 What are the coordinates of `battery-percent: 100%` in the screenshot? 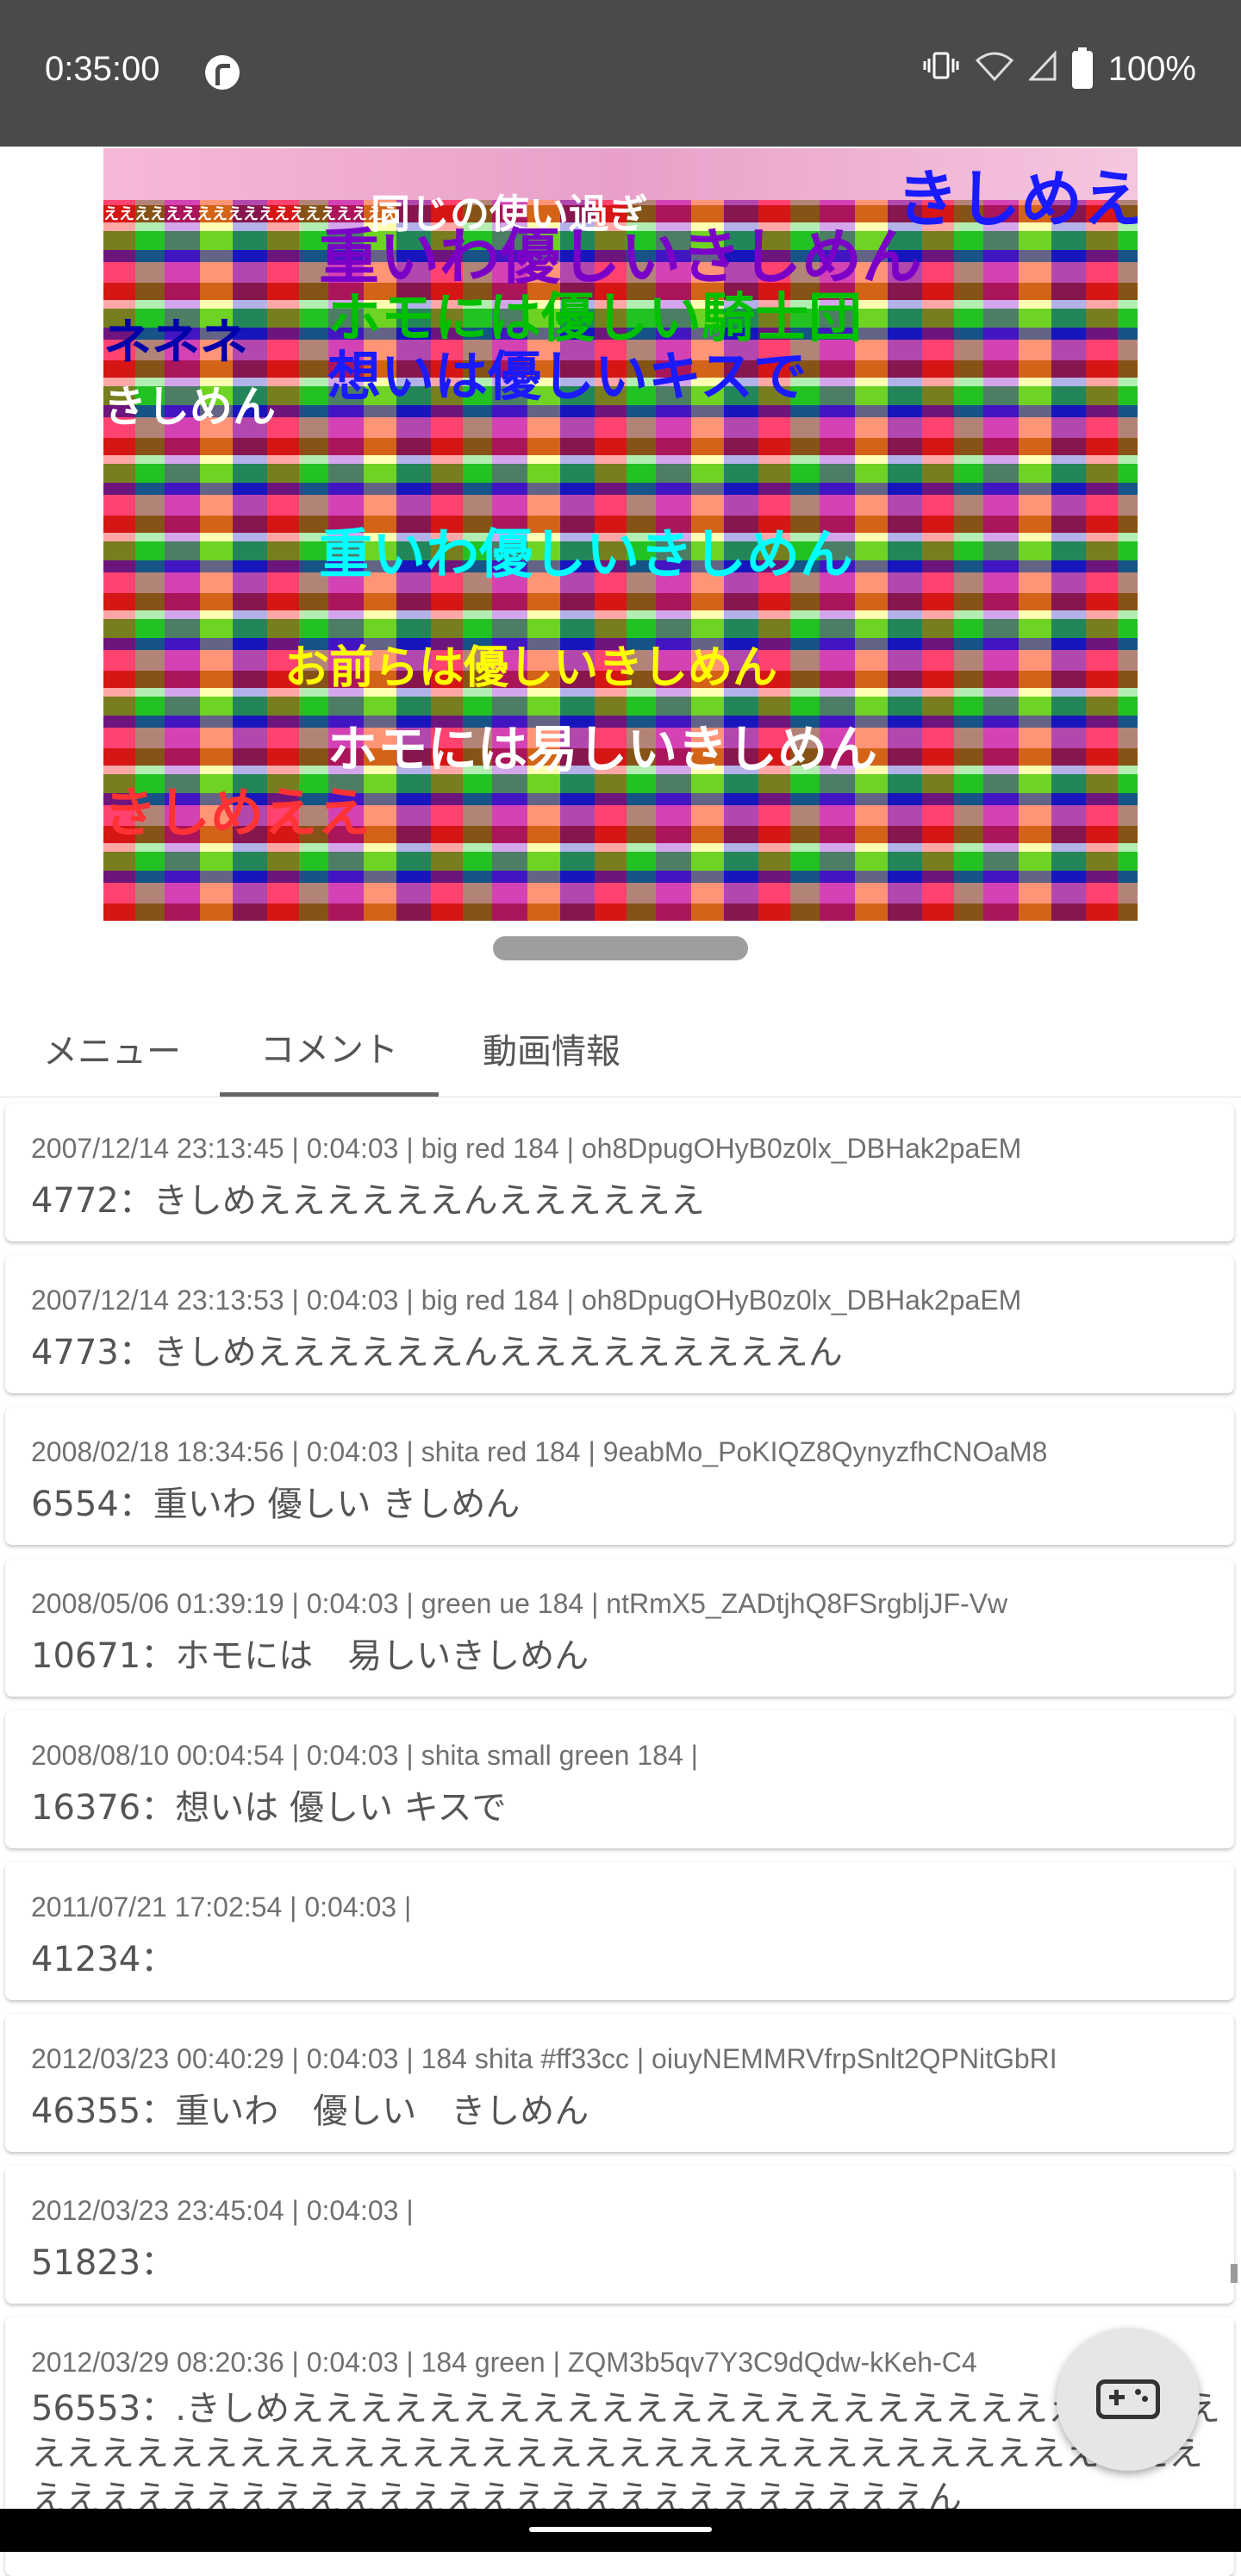 It's located at (1151, 69).